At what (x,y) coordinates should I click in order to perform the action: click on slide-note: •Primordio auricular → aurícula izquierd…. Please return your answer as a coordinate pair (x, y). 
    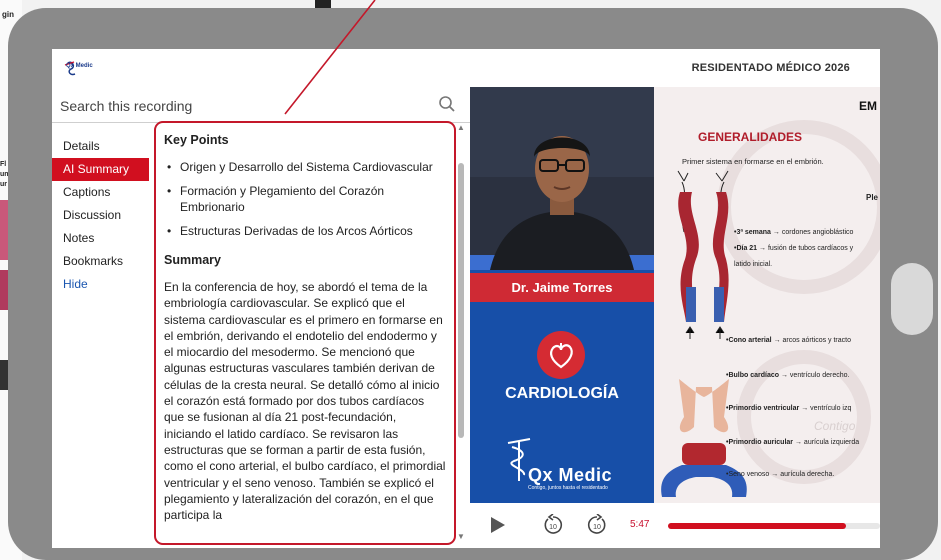
    Looking at the image, I should click on (793, 442).